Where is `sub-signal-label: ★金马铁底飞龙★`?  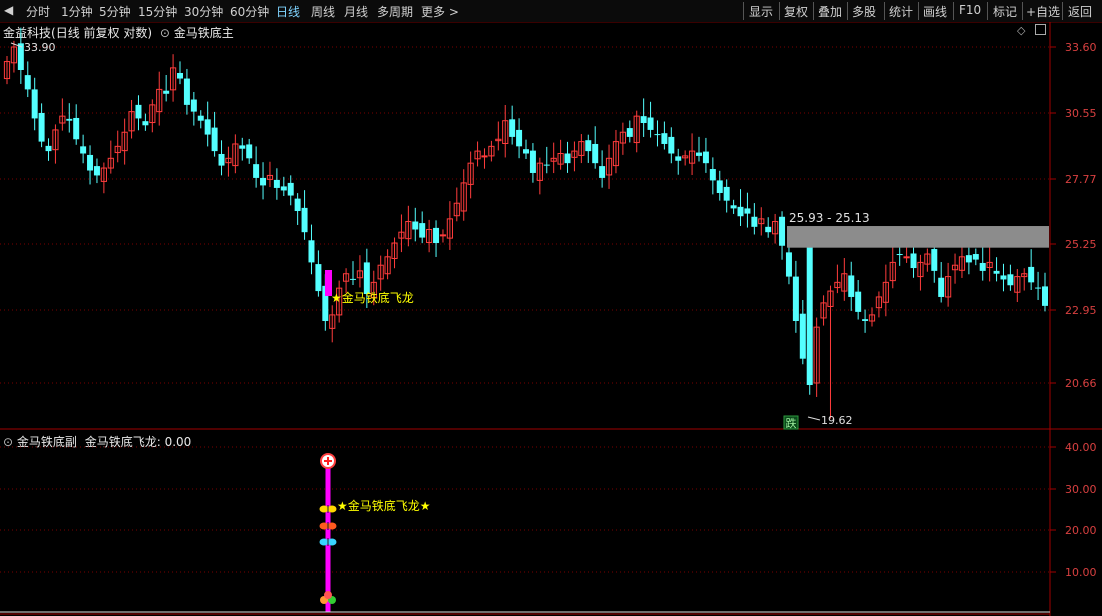 sub-signal-label: ★金马铁底飞龙★ is located at coordinates (384, 505).